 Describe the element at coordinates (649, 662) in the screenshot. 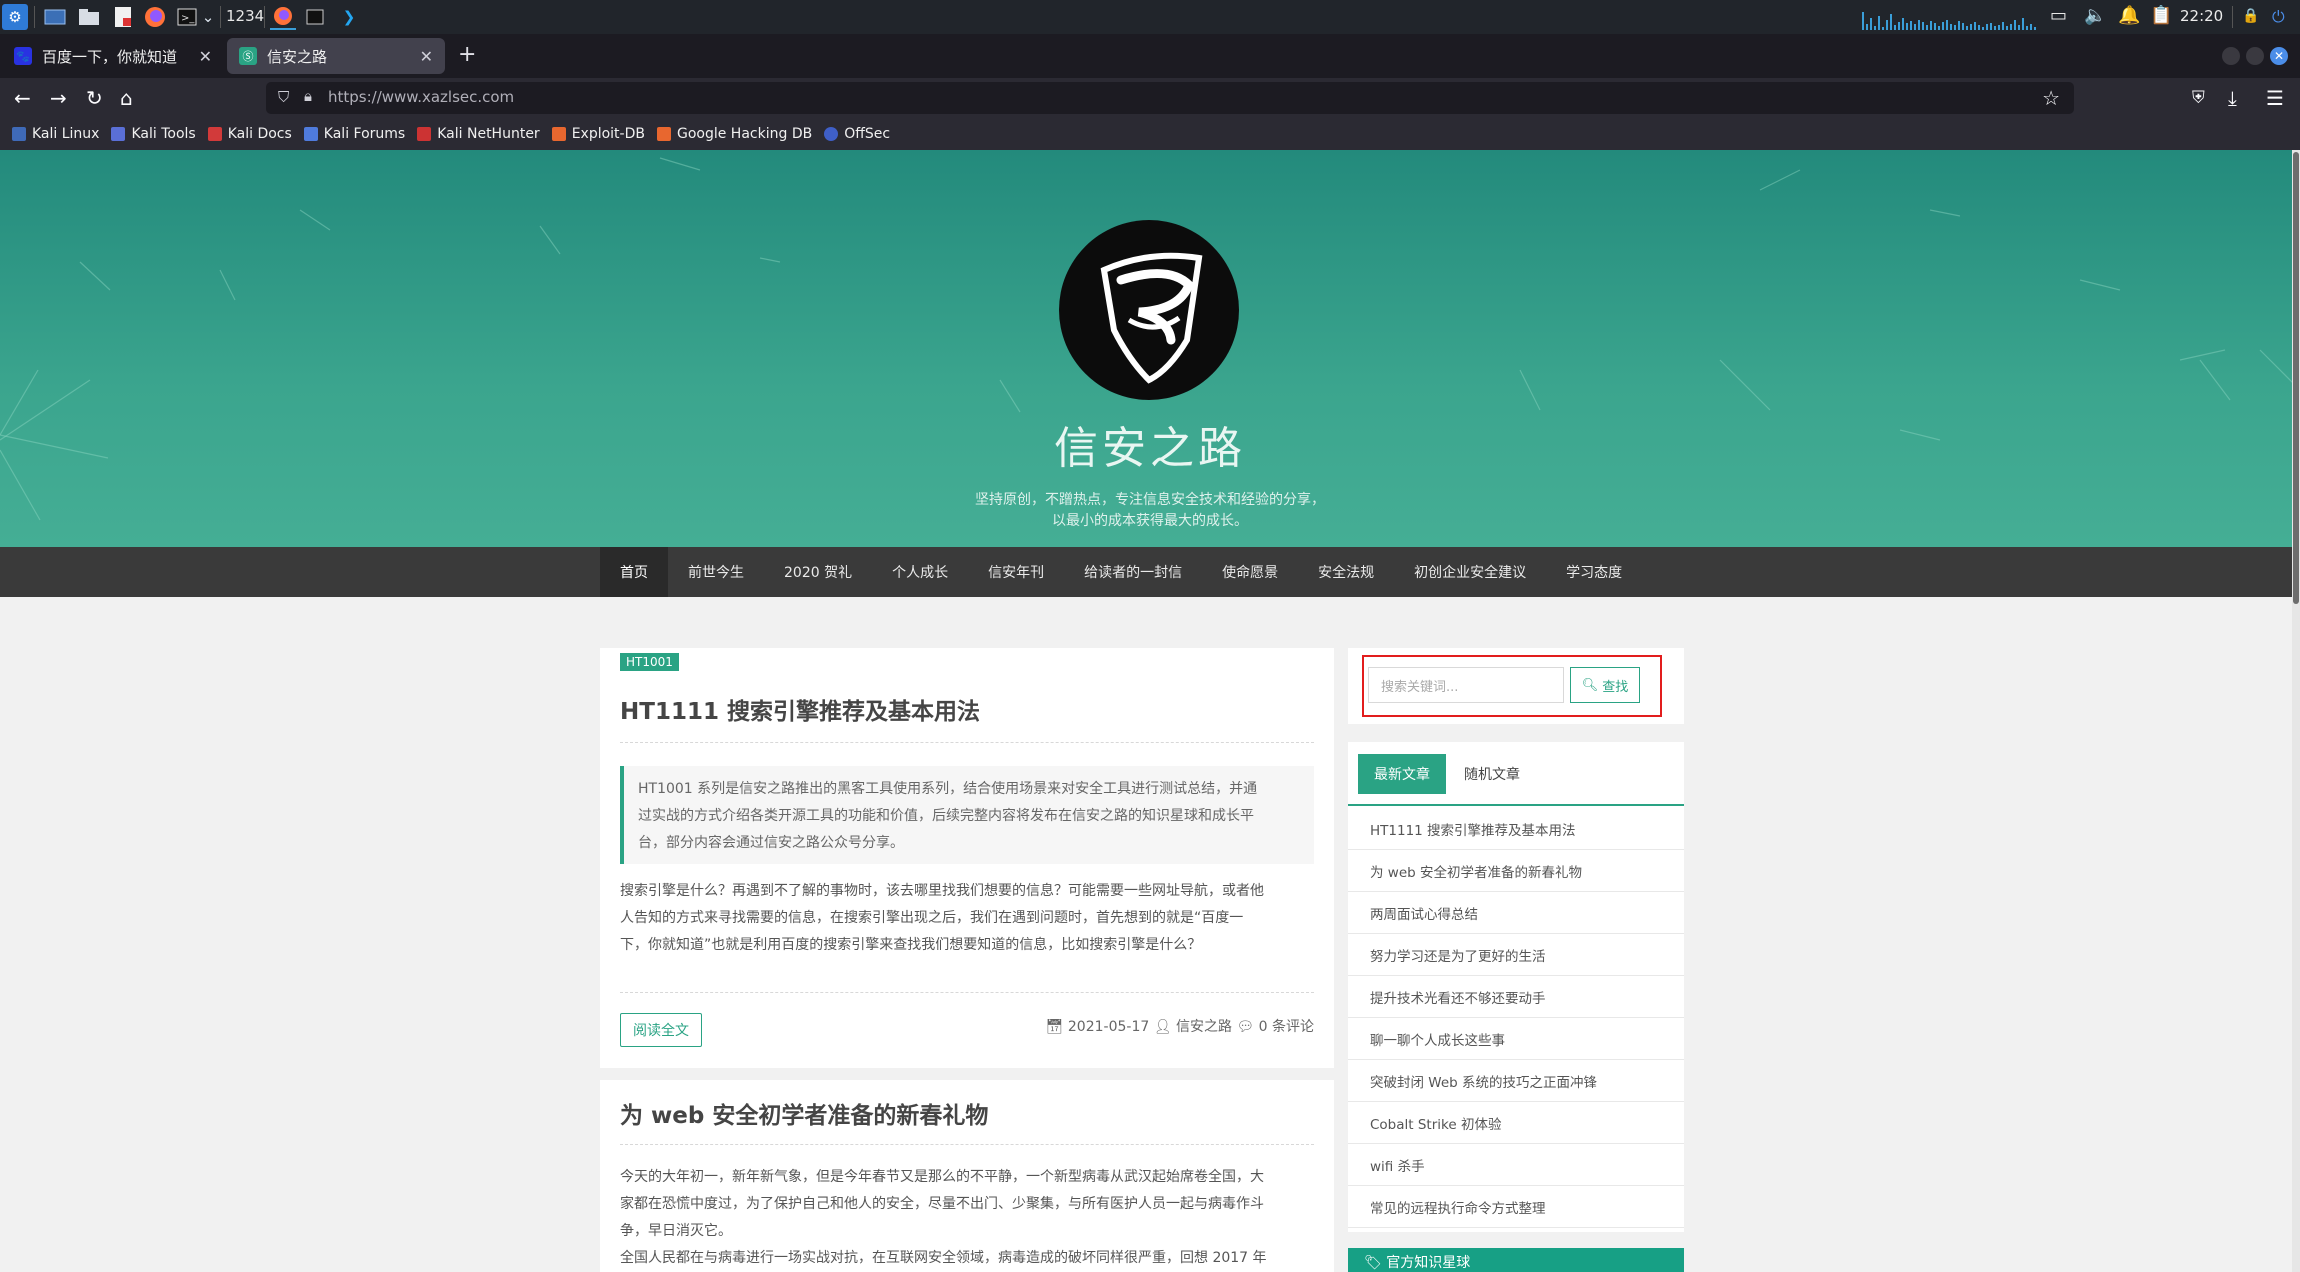

I see `article-tag: HT1001` at that location.